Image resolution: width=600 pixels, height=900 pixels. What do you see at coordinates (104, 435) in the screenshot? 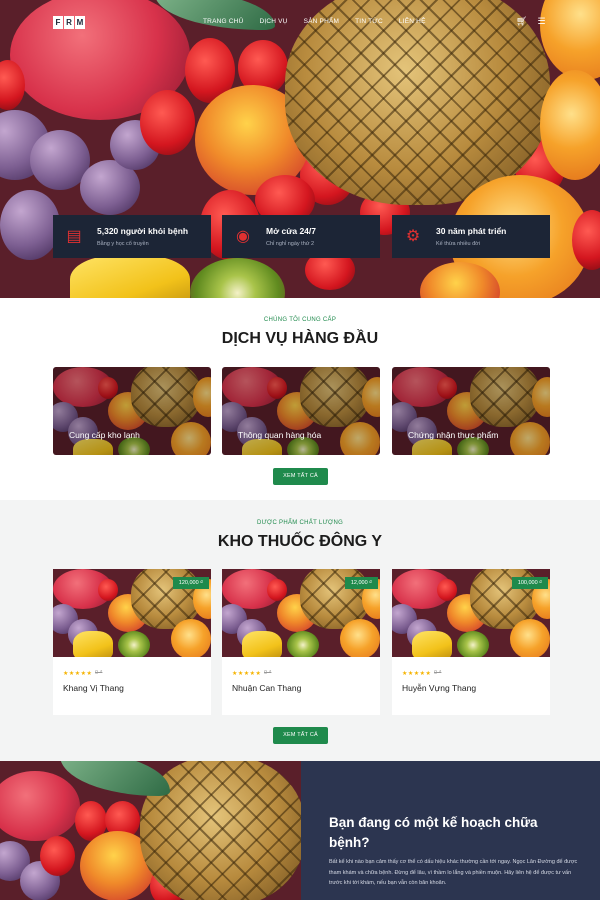
I see `service-title: Cung cấp kho lạnh` at bounding box center [104, 435].